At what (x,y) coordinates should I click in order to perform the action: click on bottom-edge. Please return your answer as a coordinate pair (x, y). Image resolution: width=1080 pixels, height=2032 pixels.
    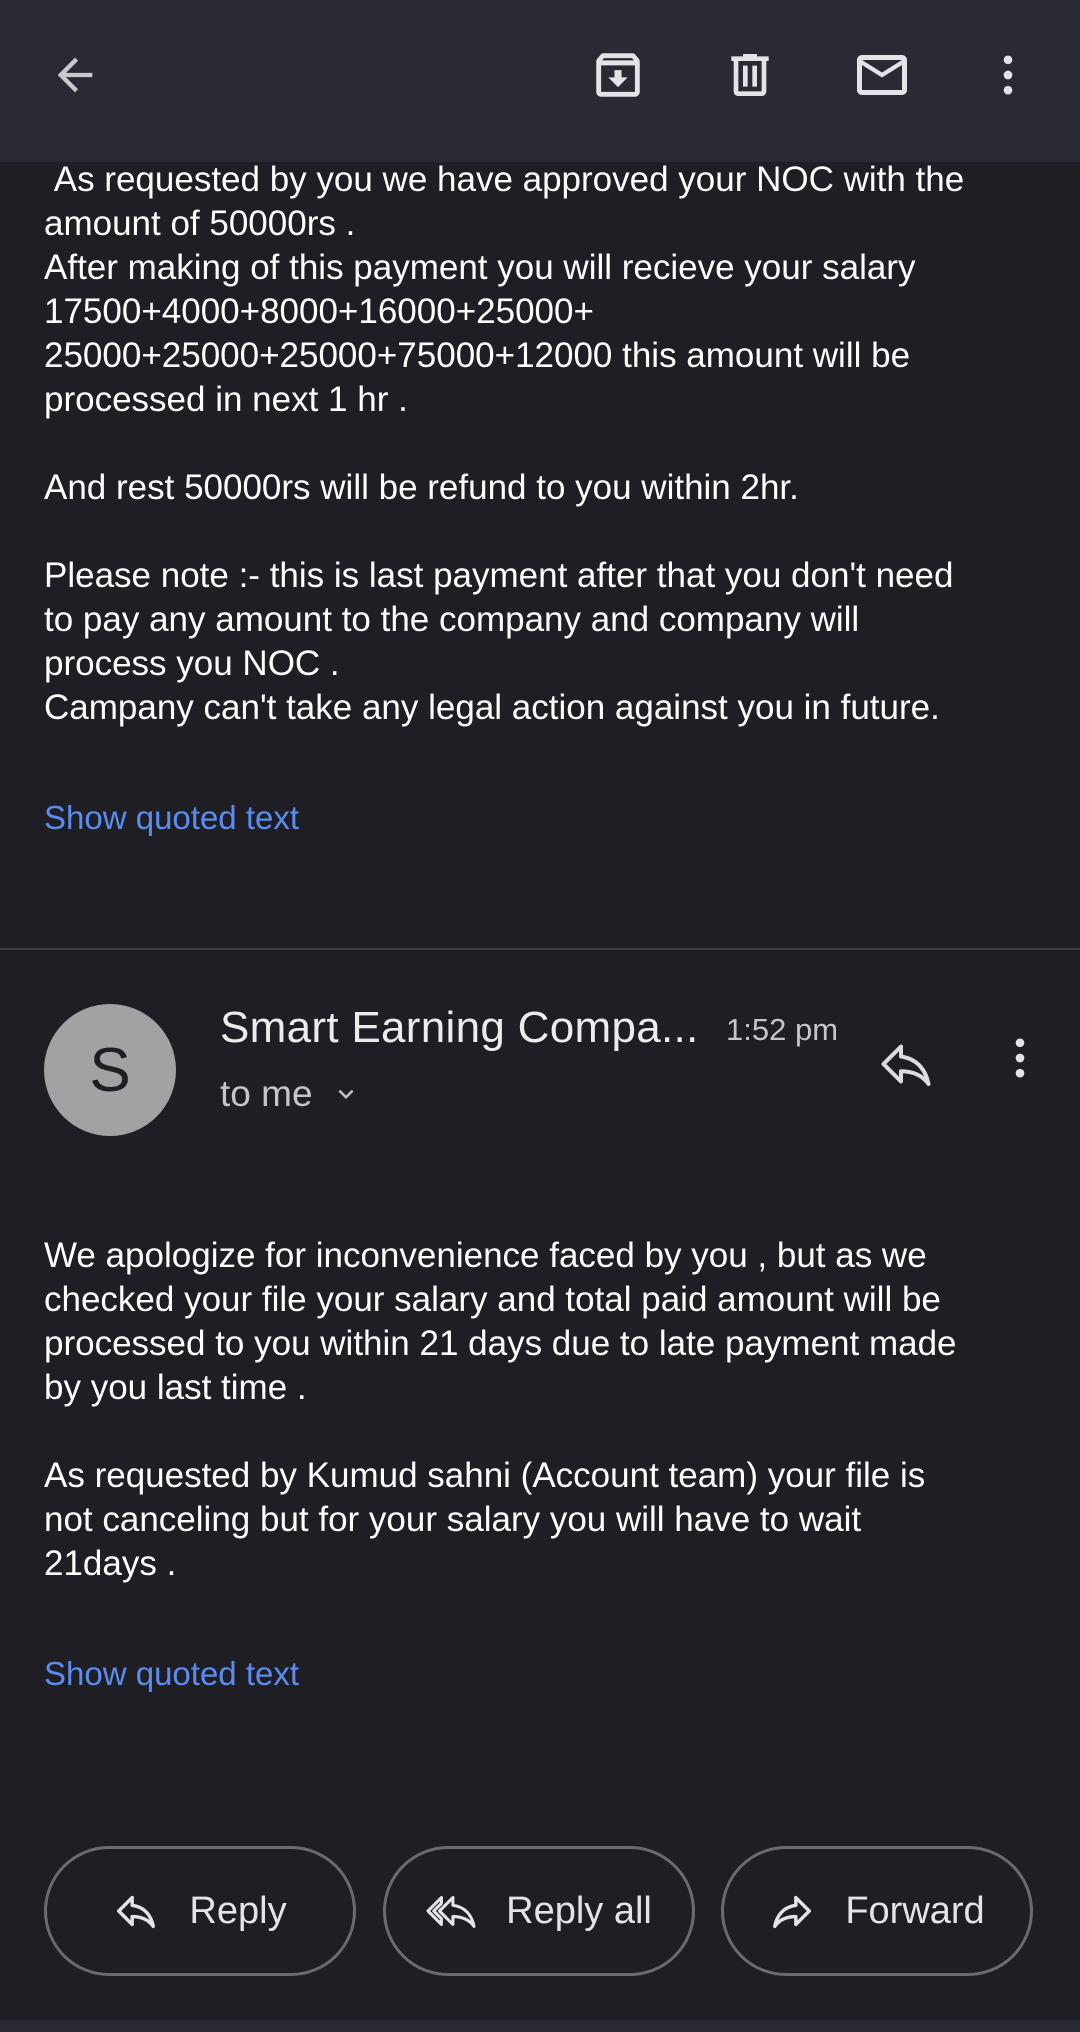
    Looking at the image, I should click on (540, 2026).